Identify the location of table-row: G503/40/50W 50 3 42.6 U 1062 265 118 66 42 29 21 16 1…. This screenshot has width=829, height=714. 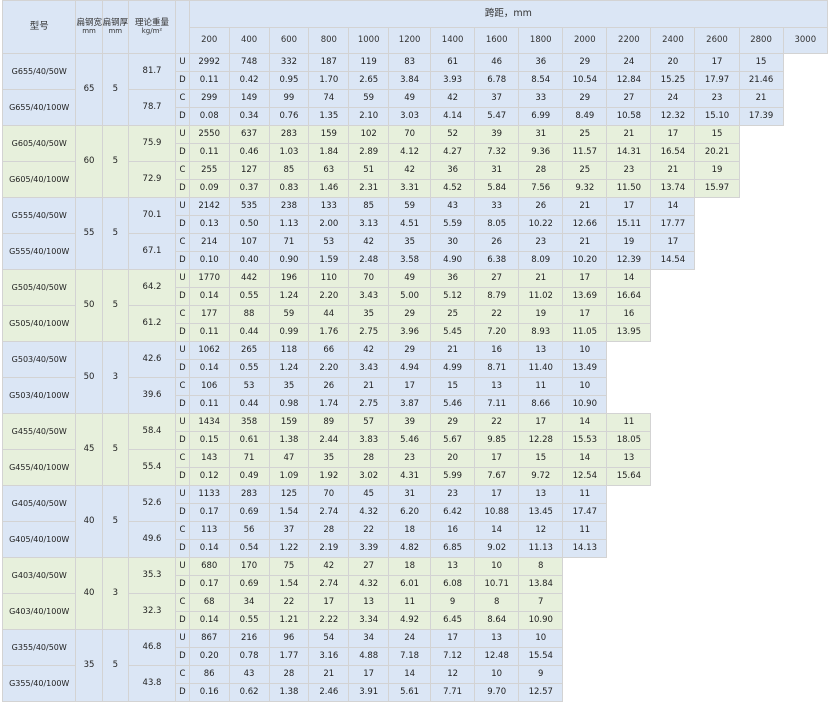
(414, 377).